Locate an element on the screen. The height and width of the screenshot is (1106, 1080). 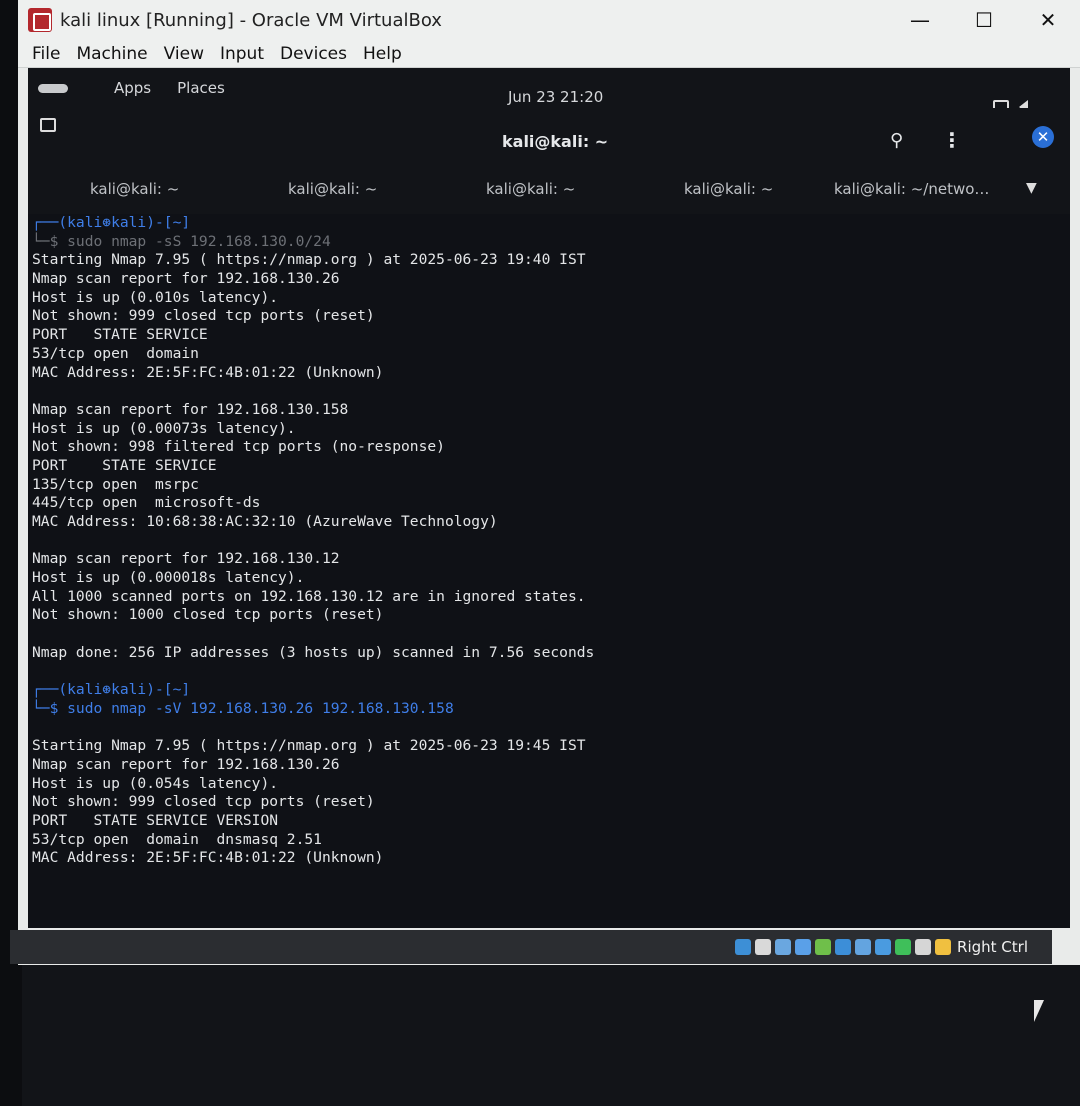
host-key-label: Right Ctrl is located at coordinates (992, 947).